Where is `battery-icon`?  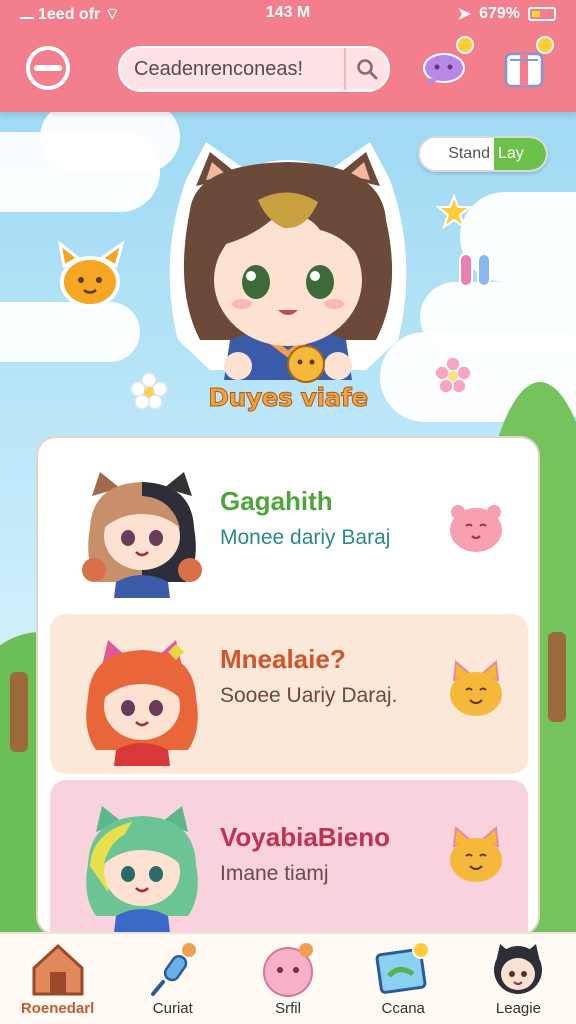
battery-icon is located at coordinates (542, 14).